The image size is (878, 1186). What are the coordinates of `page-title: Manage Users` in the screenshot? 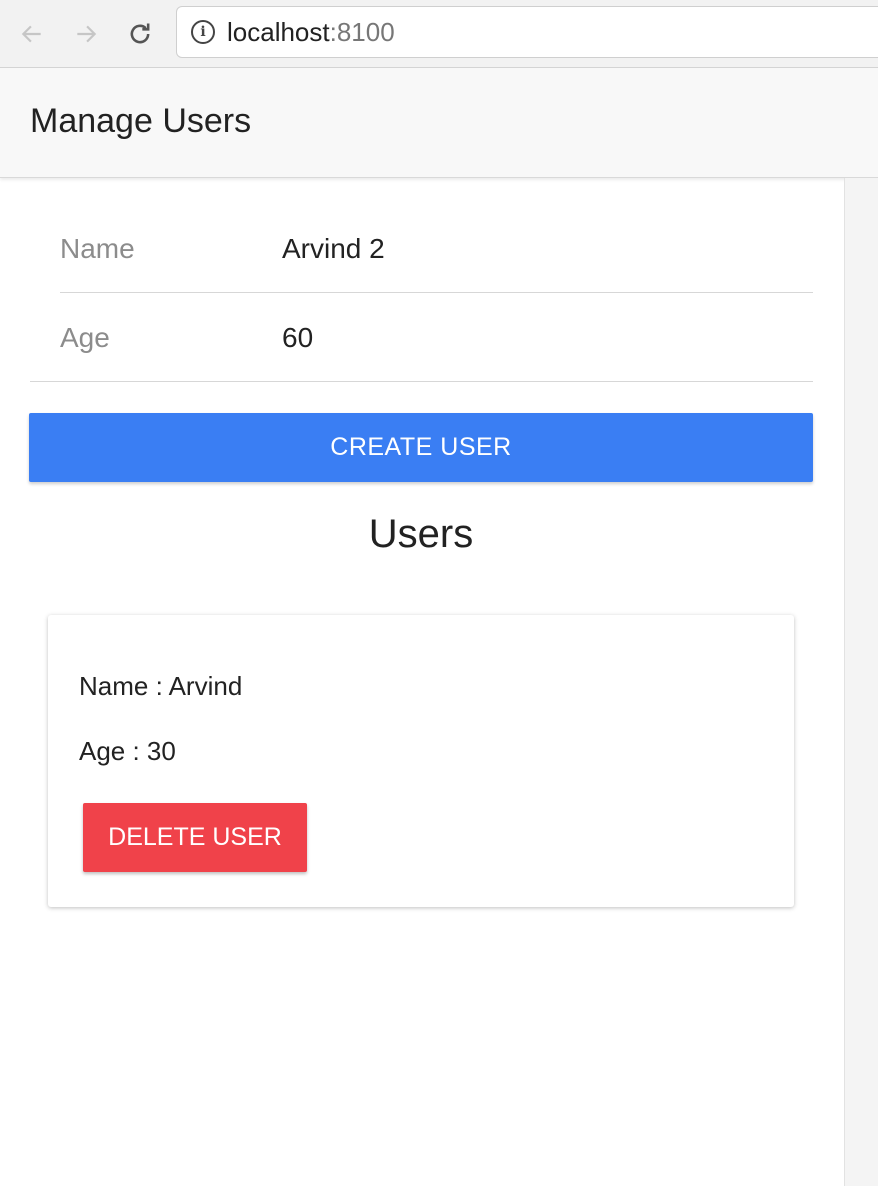 It's located at (141, 121).